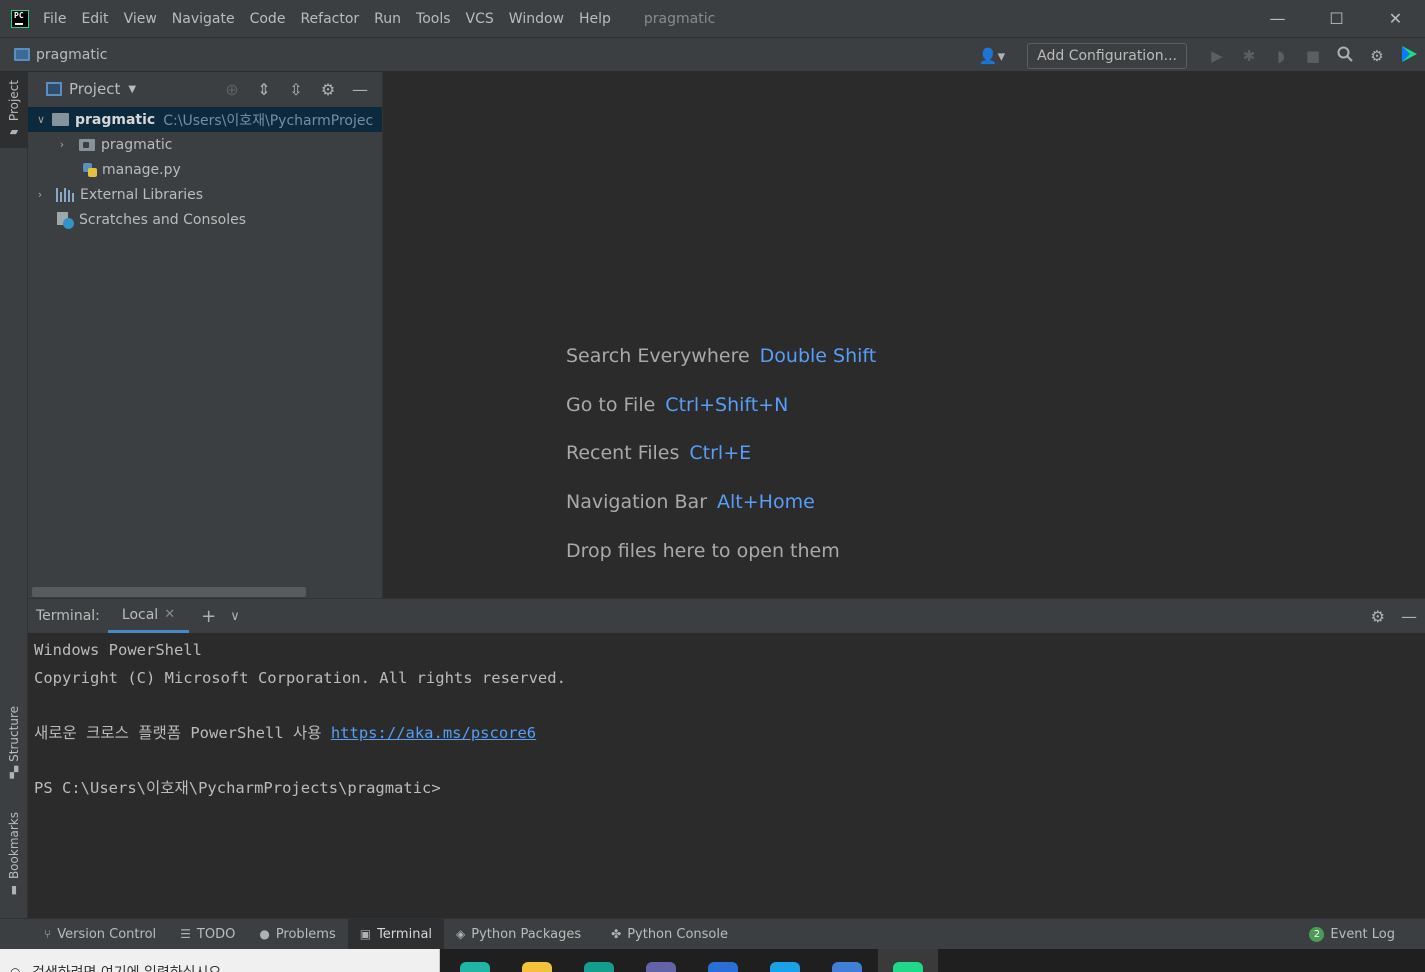 This screenshot has width=1425, height=972. Describe the element at coordinates (126, 967) in the screenshot. I see `taskbar-search-placeholder: 검색하려면 여기에 입력하십시오` at that location.